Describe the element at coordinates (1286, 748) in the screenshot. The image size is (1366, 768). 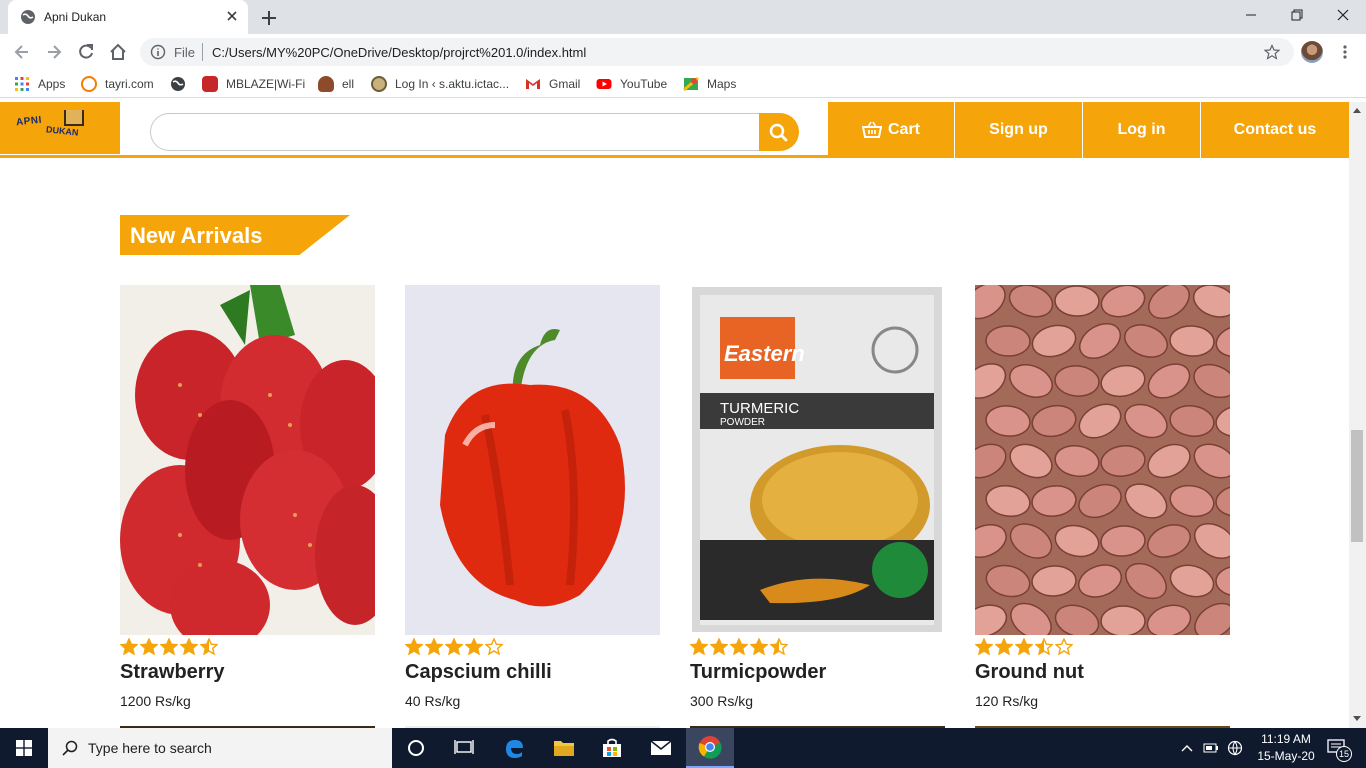
I see `taskbar-clock: 11:19 AM 15-May-20` at that location.